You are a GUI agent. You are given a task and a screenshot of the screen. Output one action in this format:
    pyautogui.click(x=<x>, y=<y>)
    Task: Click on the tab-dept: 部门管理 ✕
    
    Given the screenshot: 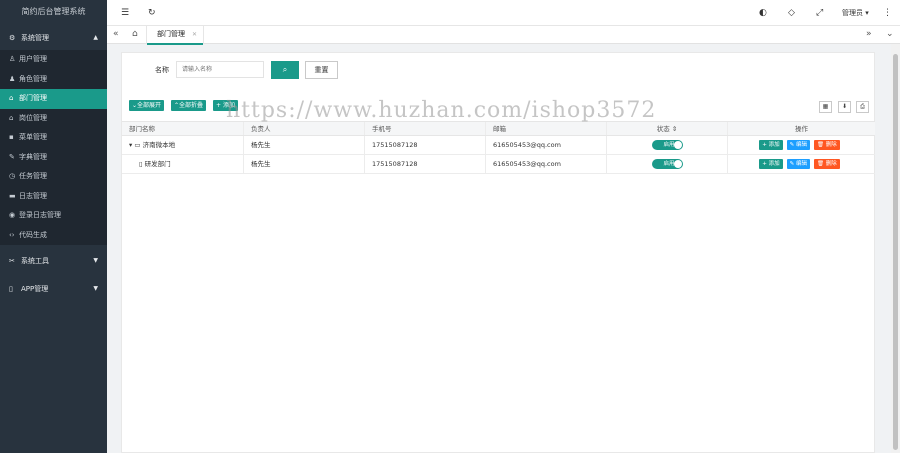 What is the action you would take?
    pyautogui.click(x=175, y=35)
    